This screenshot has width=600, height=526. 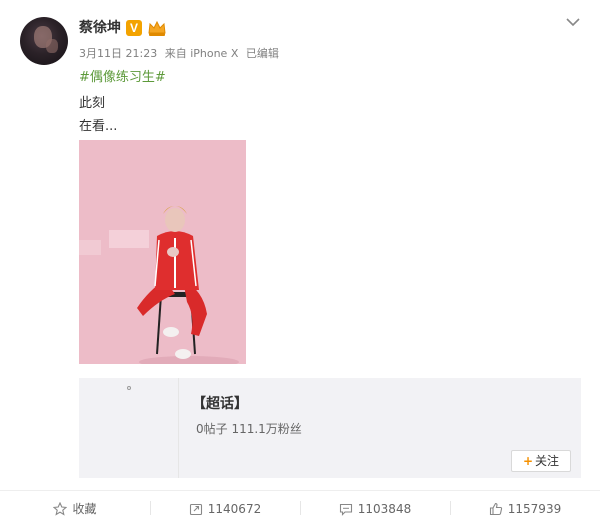 What do you see at coordinates (234, 508) in the screenshot?
I see `repost-count: 1140672` at bounding box center [234, 508].